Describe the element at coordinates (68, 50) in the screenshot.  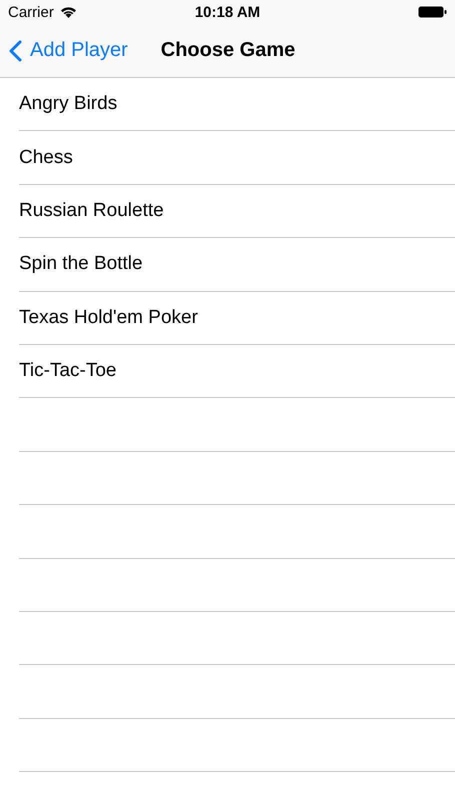
I see `back-button: Add Player` at that location.